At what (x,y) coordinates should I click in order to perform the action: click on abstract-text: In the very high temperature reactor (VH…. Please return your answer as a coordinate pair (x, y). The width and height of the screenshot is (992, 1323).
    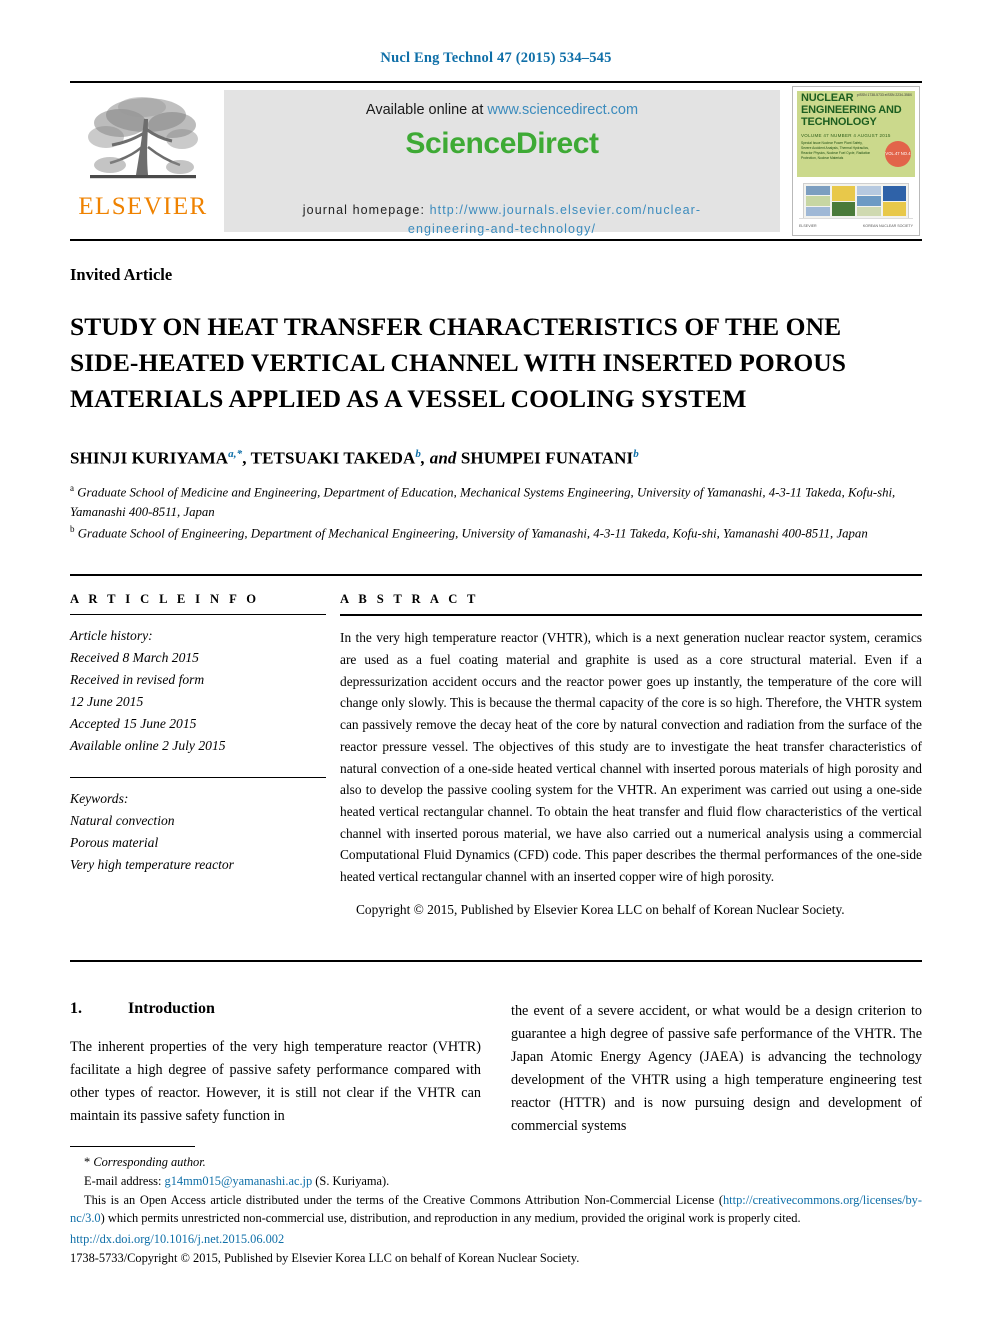
    Looking at the image, I should click on (631, 757).